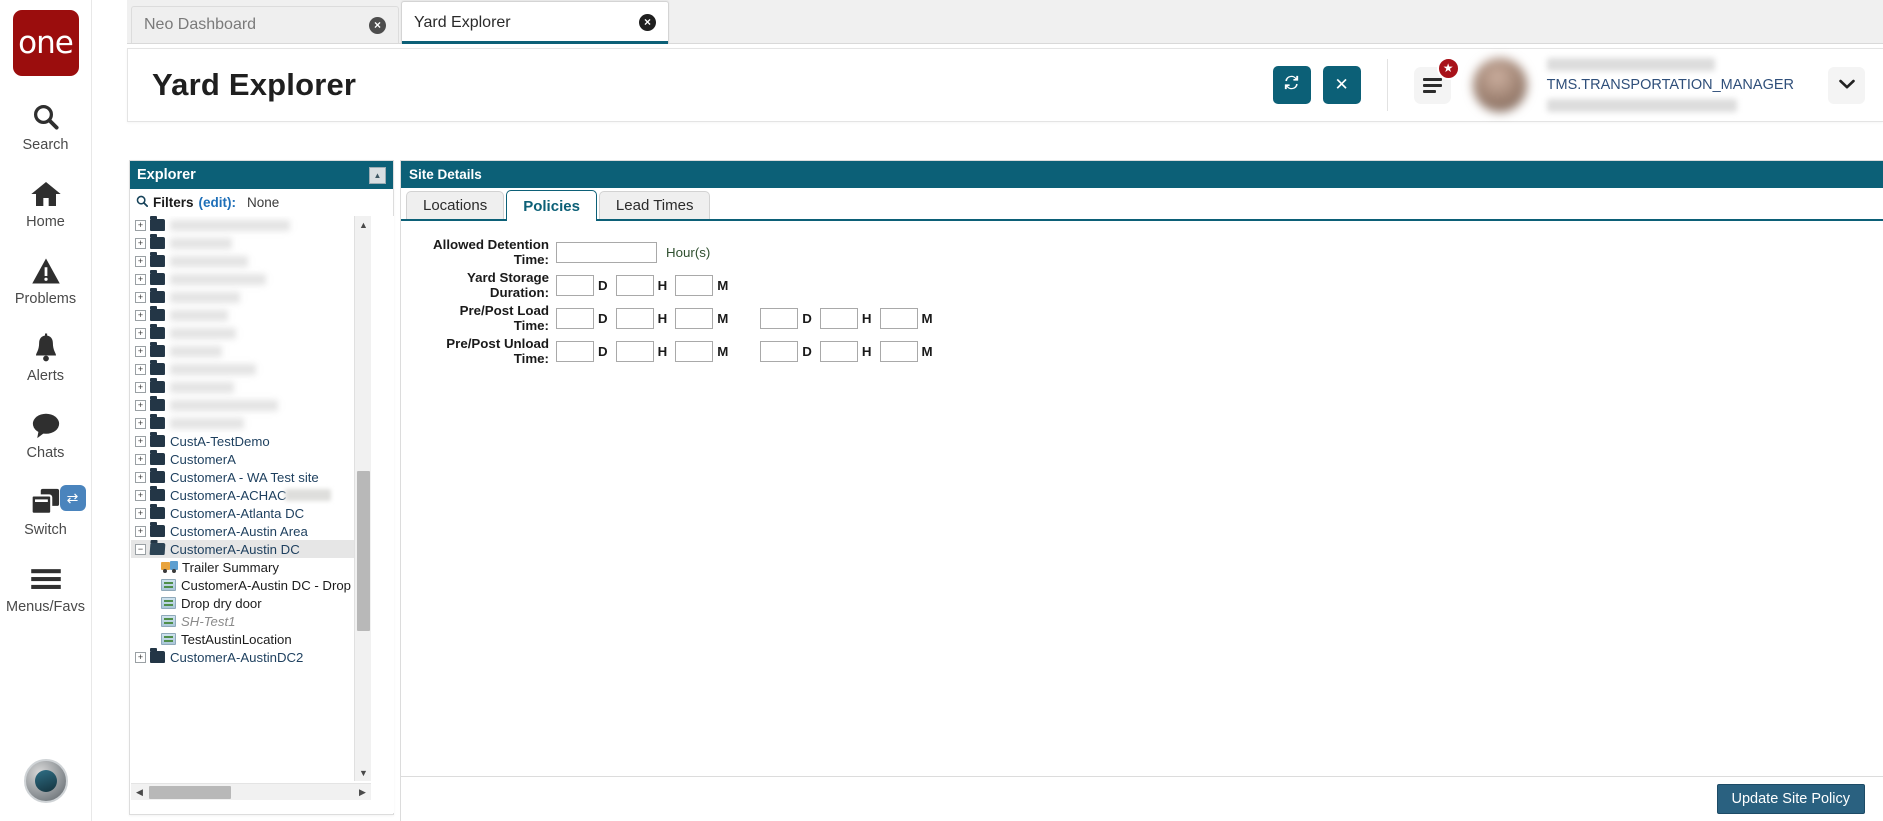  Describe the element at coordinates (1499, 85) in the screenshot. I see `avatar` at that location.